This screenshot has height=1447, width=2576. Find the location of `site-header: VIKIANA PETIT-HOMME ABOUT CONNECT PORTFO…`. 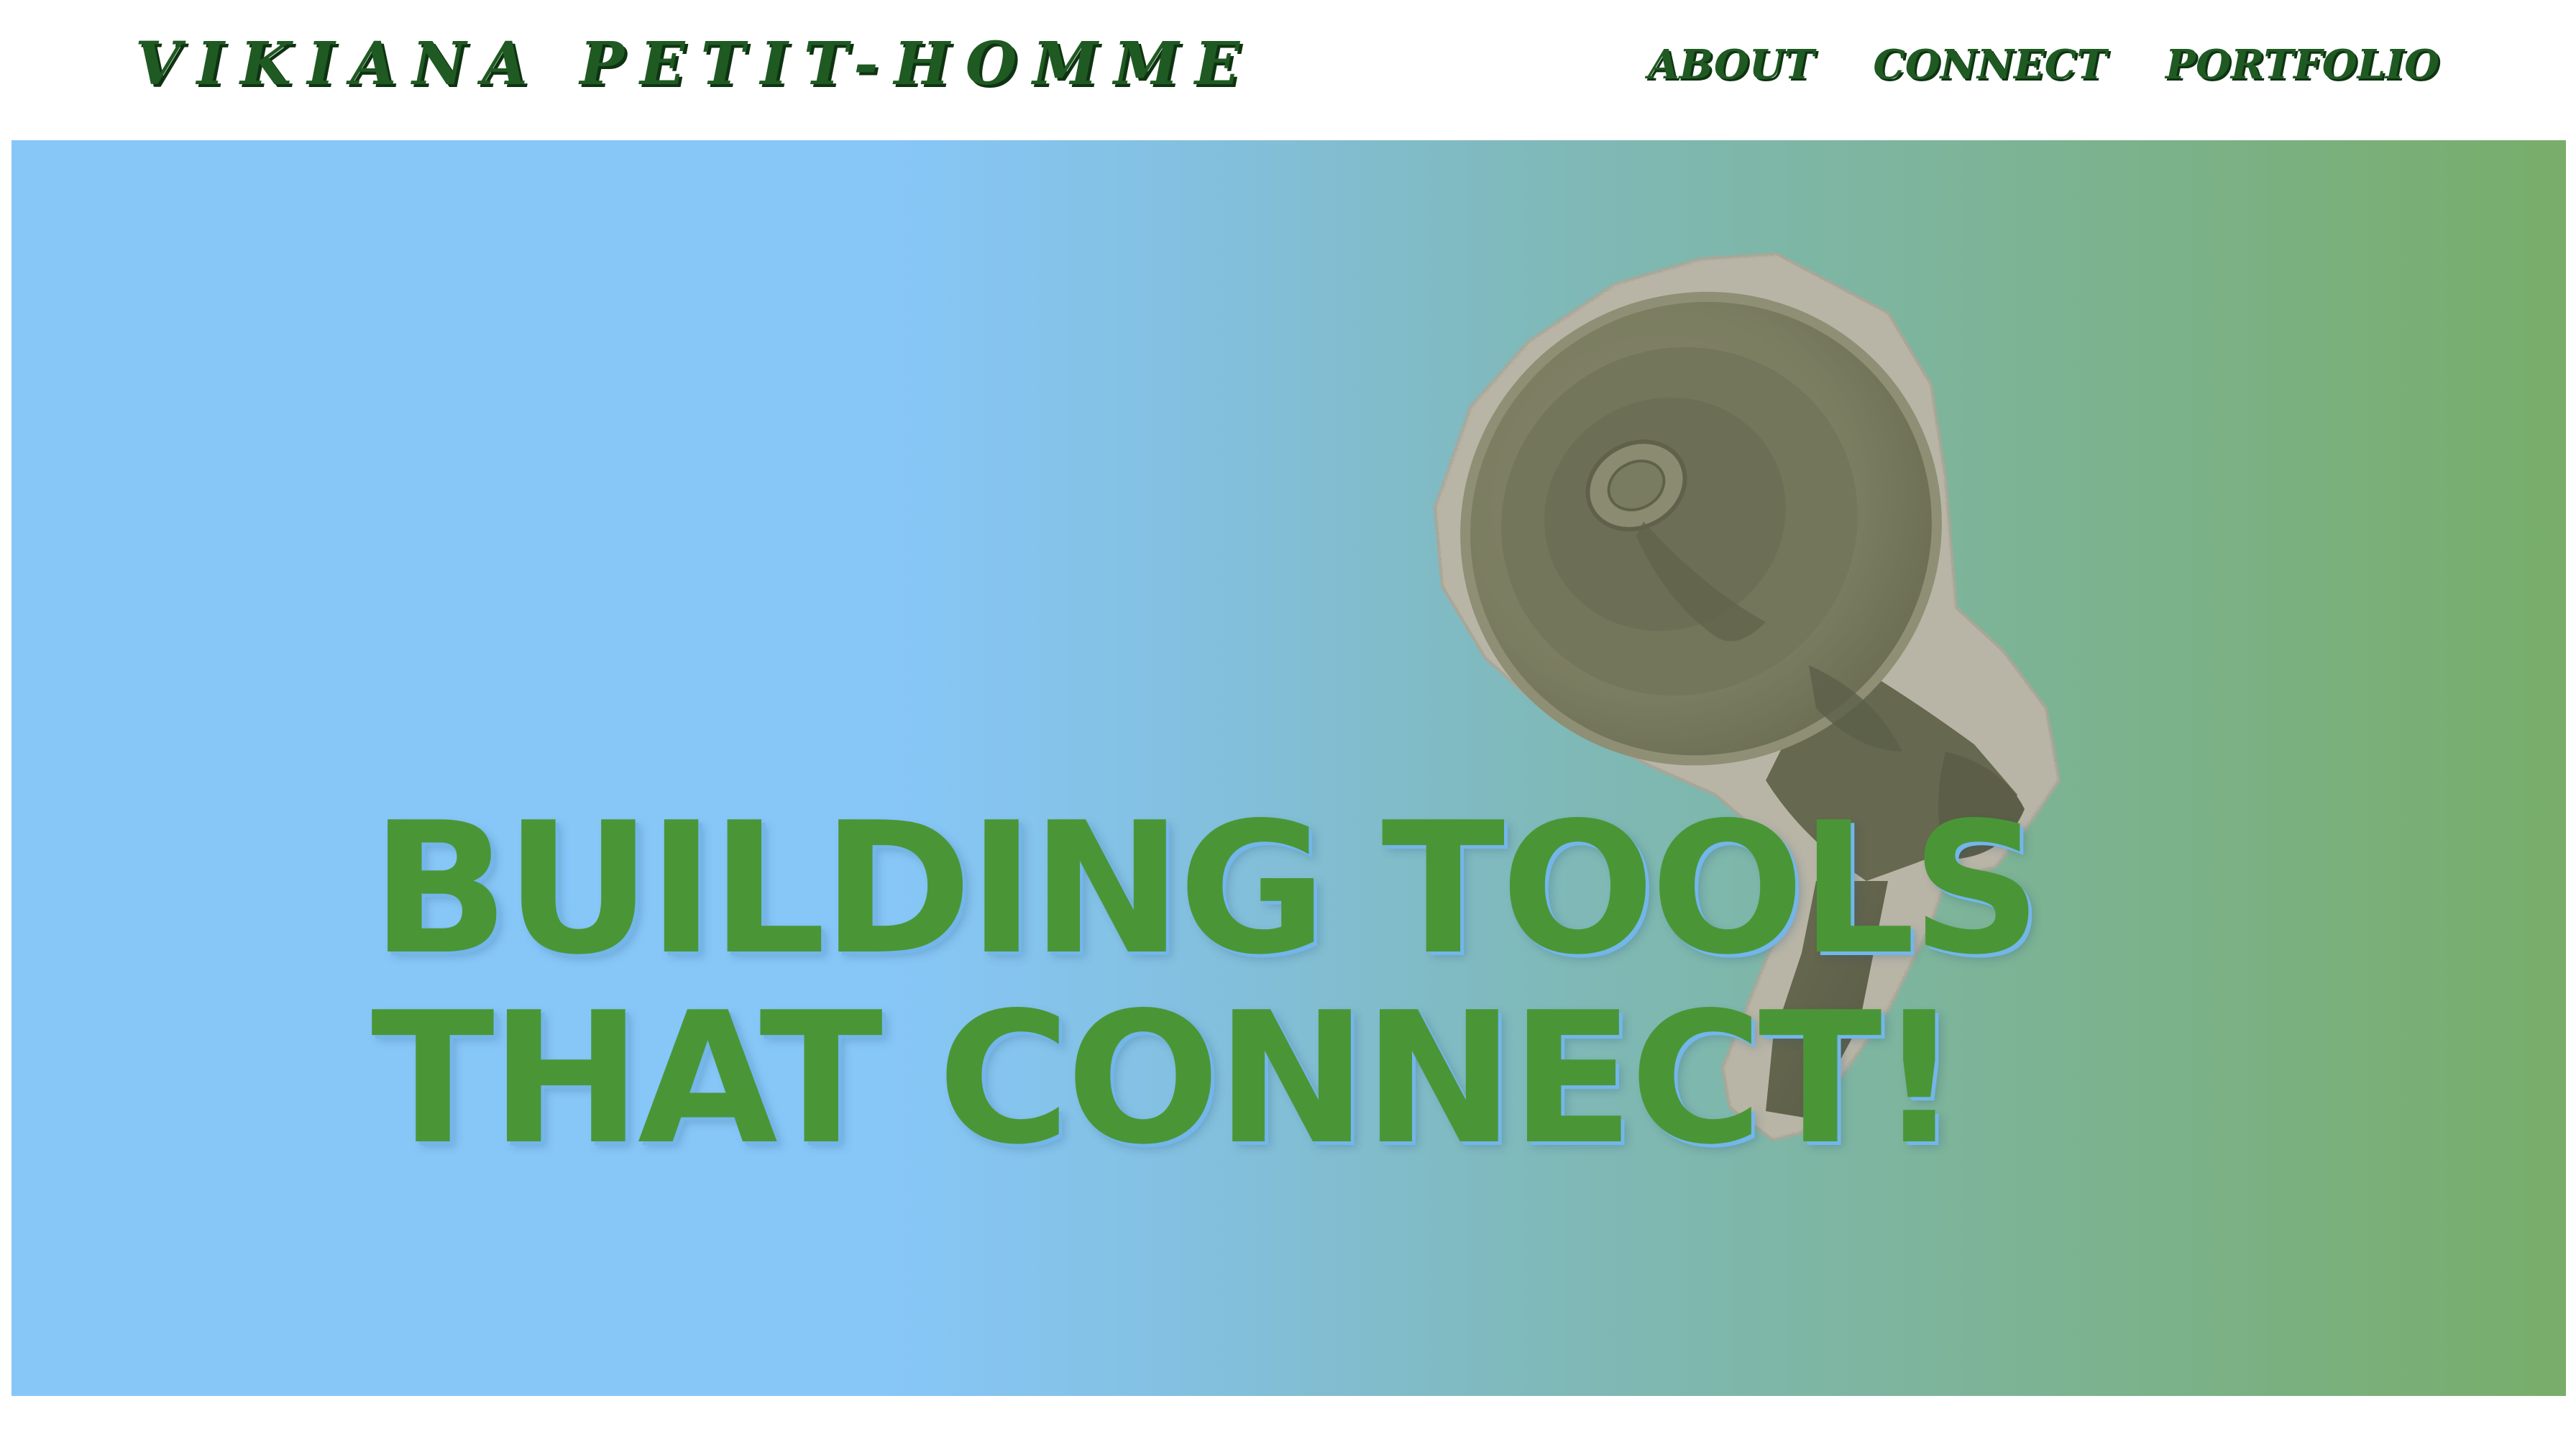

site-header: VIKIANA PETIT-HOMME ABOUT CONNECT PORTFO… is located at coordinates (1288, 70).